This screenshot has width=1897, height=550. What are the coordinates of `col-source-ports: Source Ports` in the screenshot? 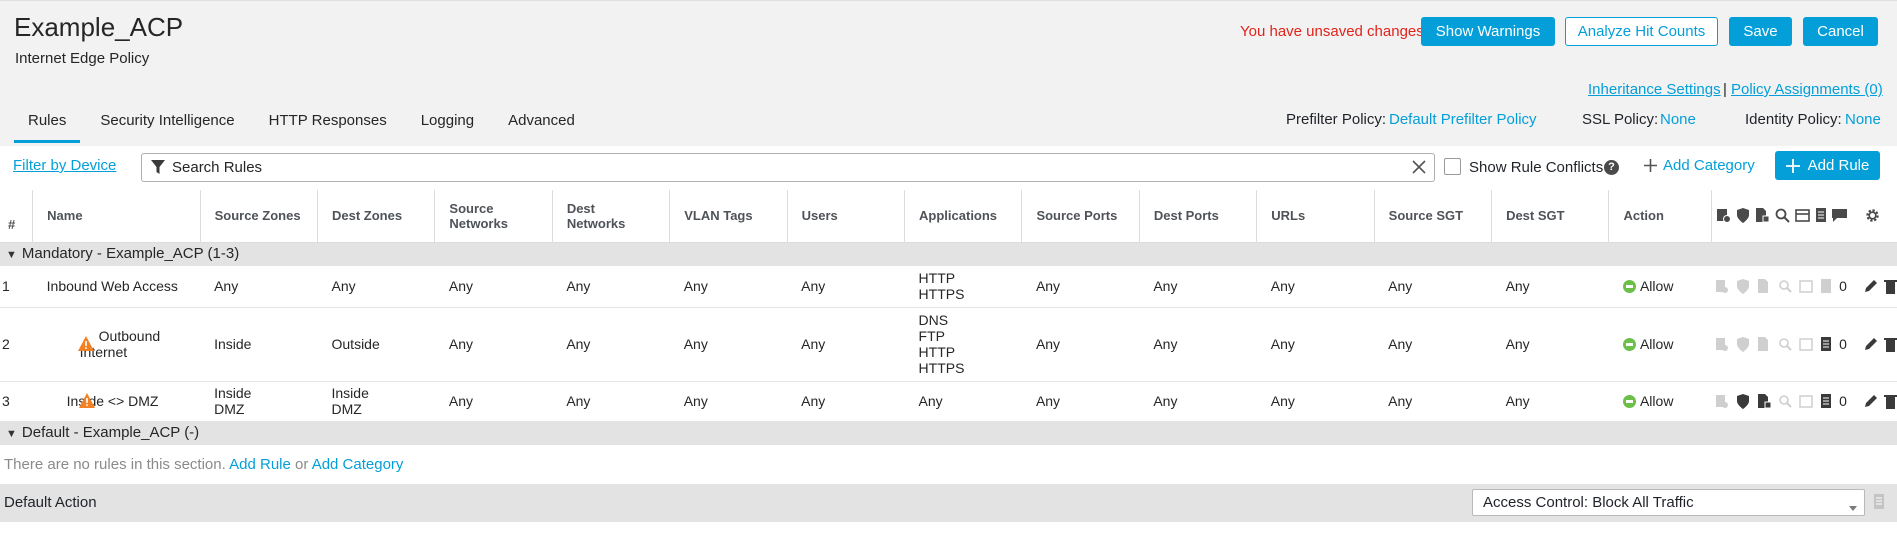 It's located at (1080, 216).